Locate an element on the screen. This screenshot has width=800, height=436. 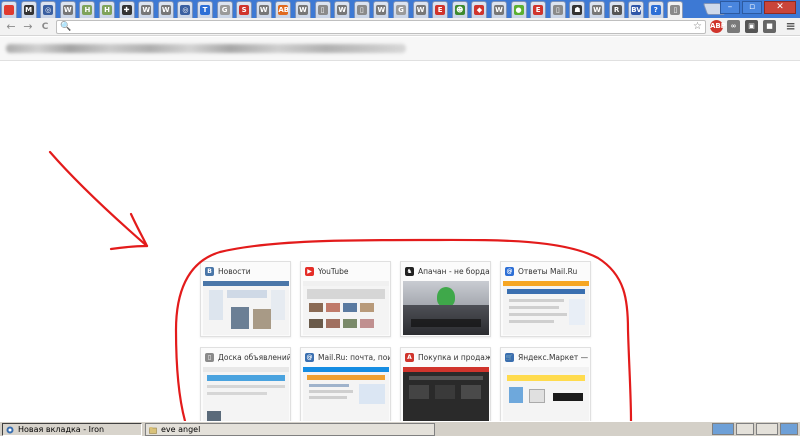
browser-tab: R is located at coordinates (616, 9).